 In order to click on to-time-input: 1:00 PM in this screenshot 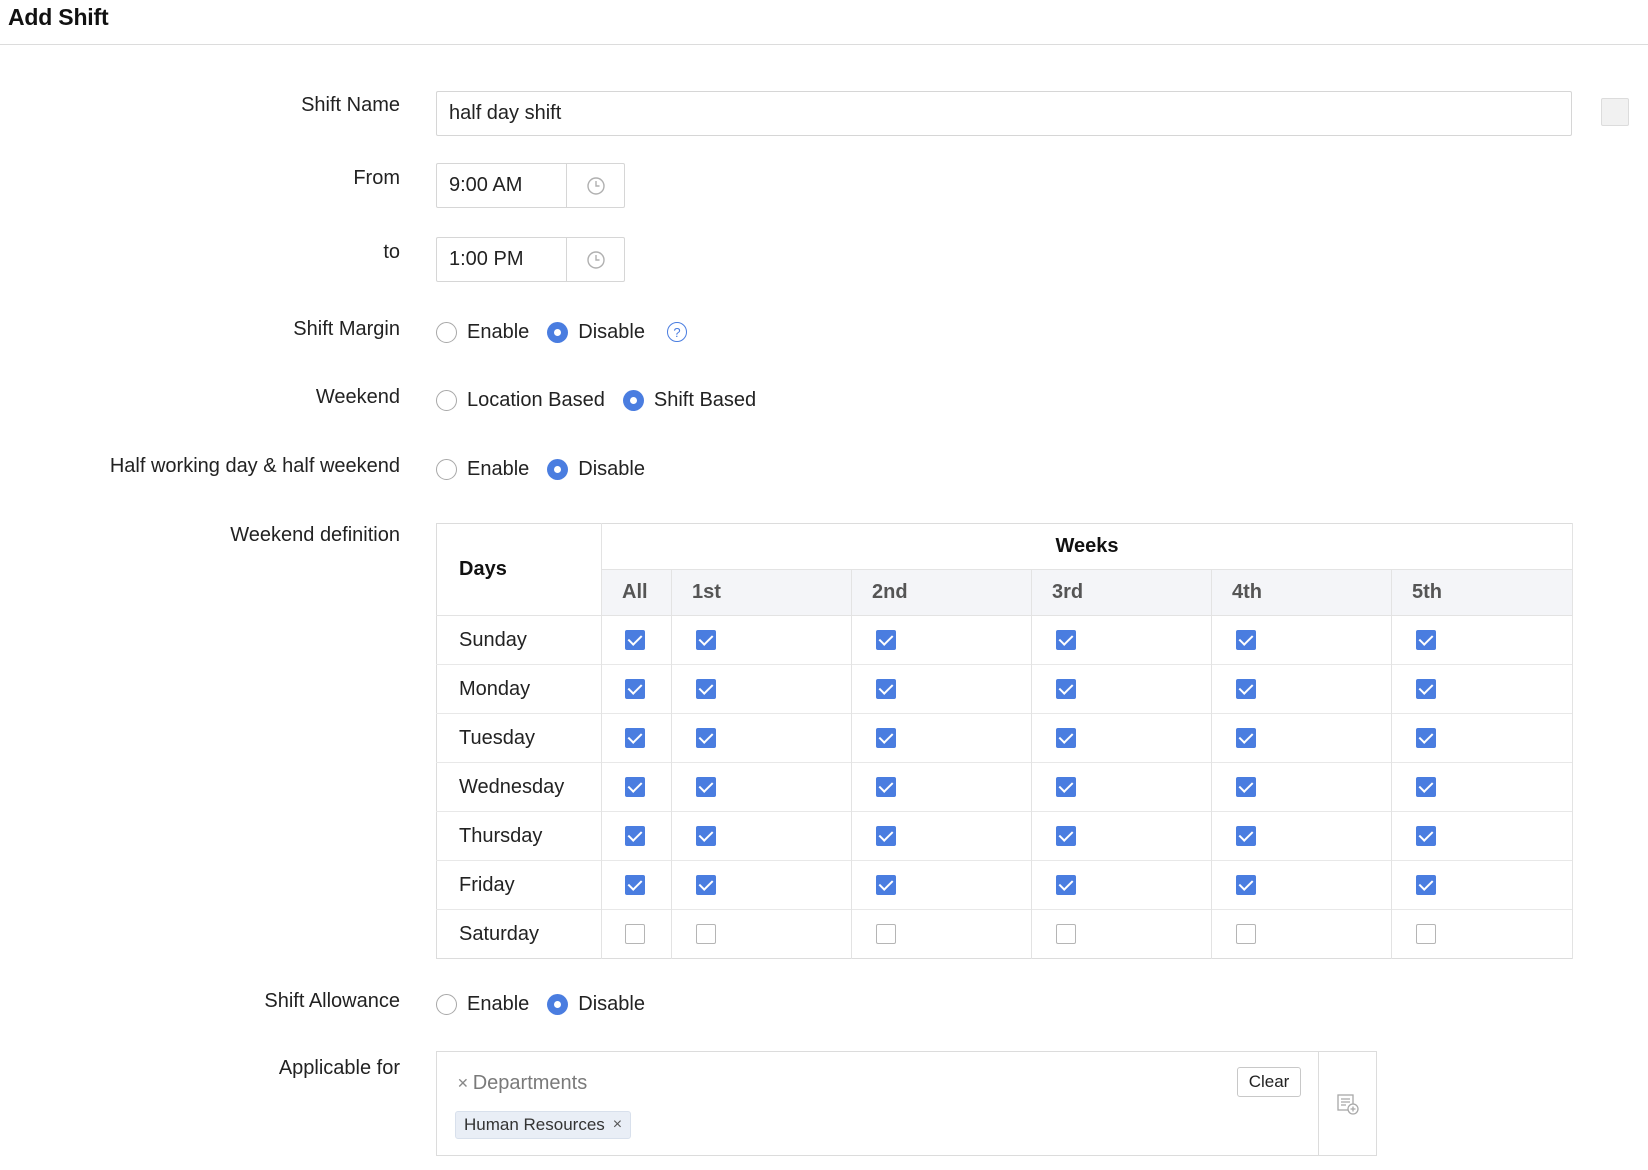, I will do `click(530, 259)`.